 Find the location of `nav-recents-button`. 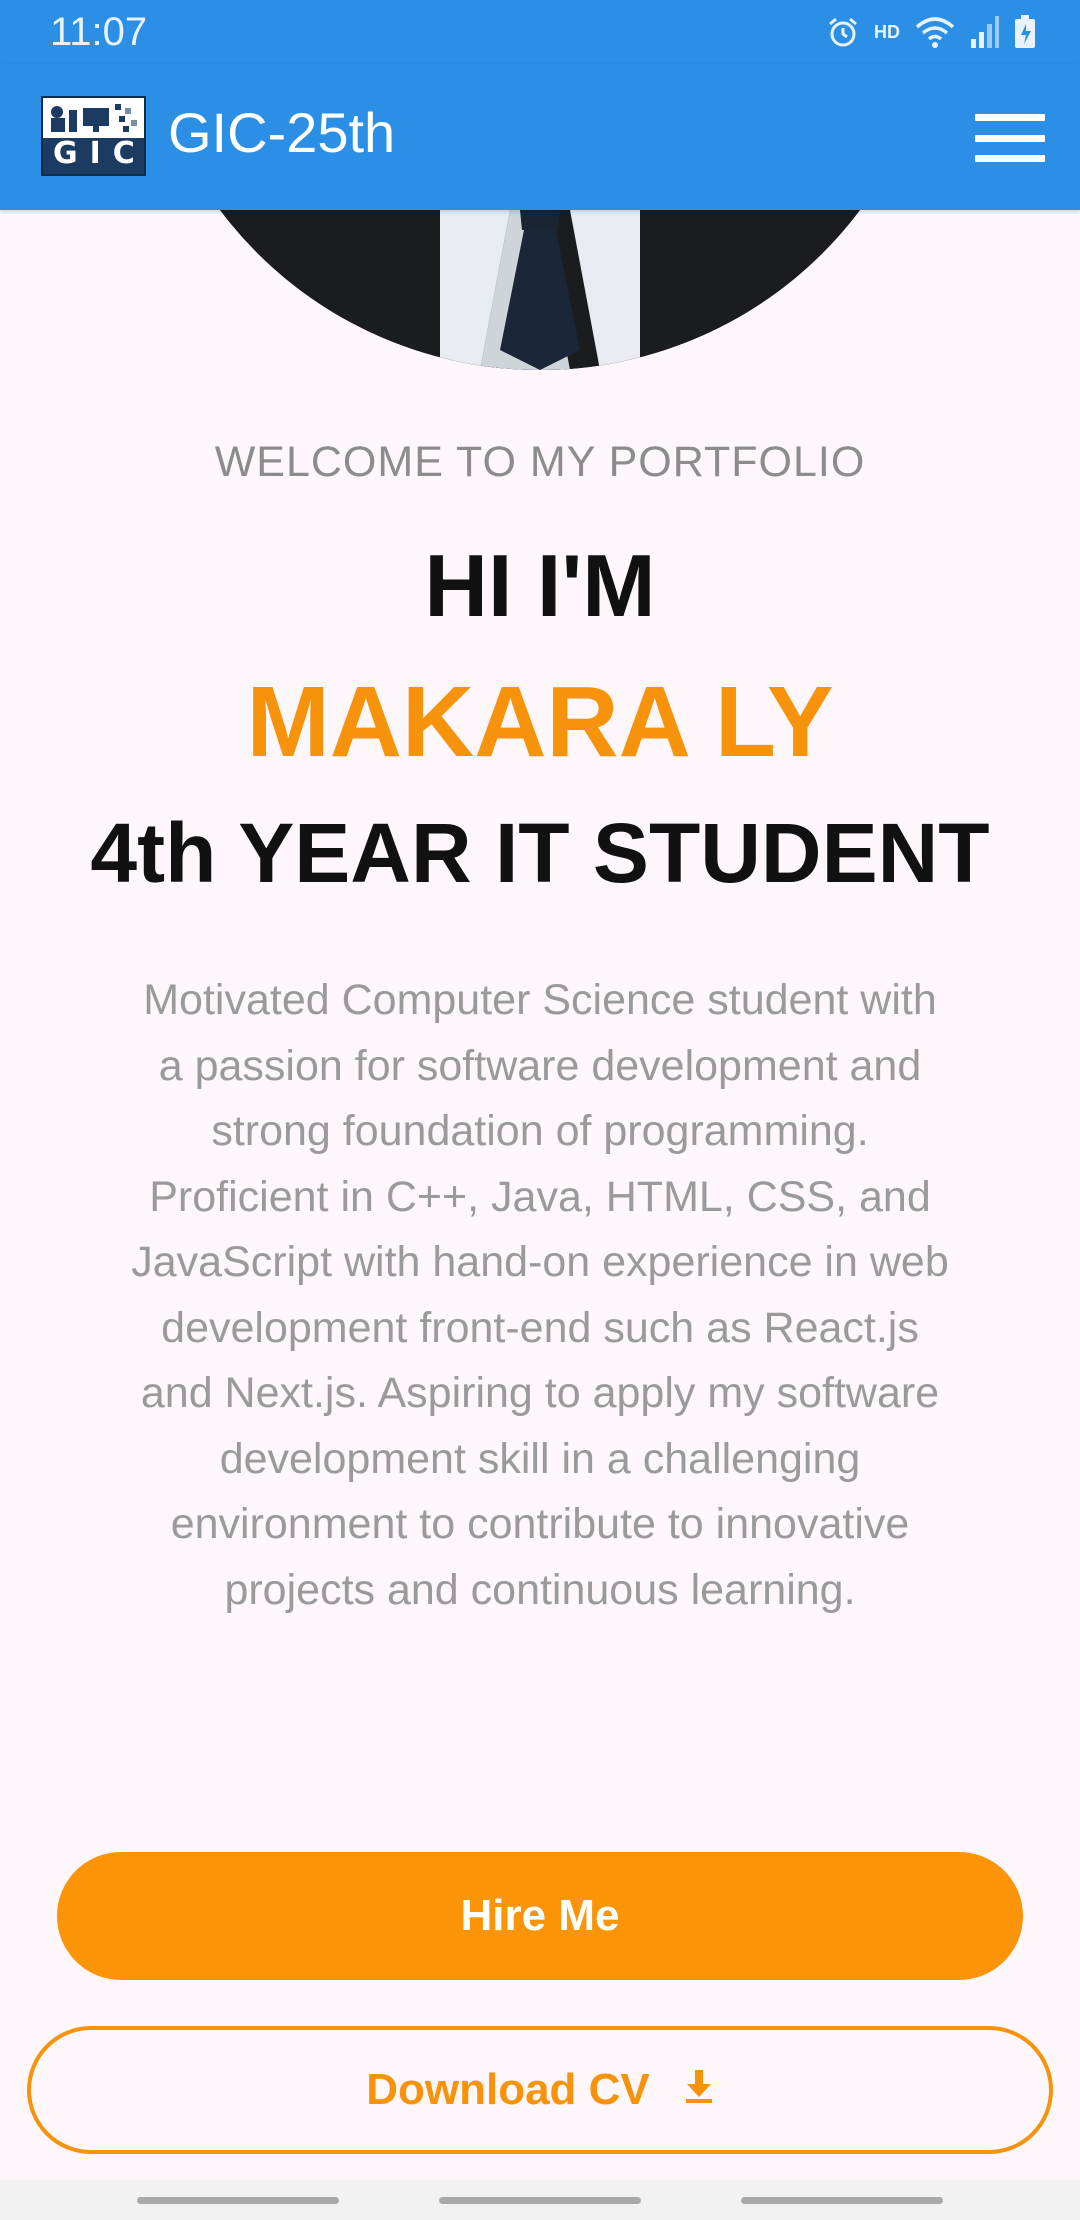

nav-recents-button is located at coordinates (238, 2200).